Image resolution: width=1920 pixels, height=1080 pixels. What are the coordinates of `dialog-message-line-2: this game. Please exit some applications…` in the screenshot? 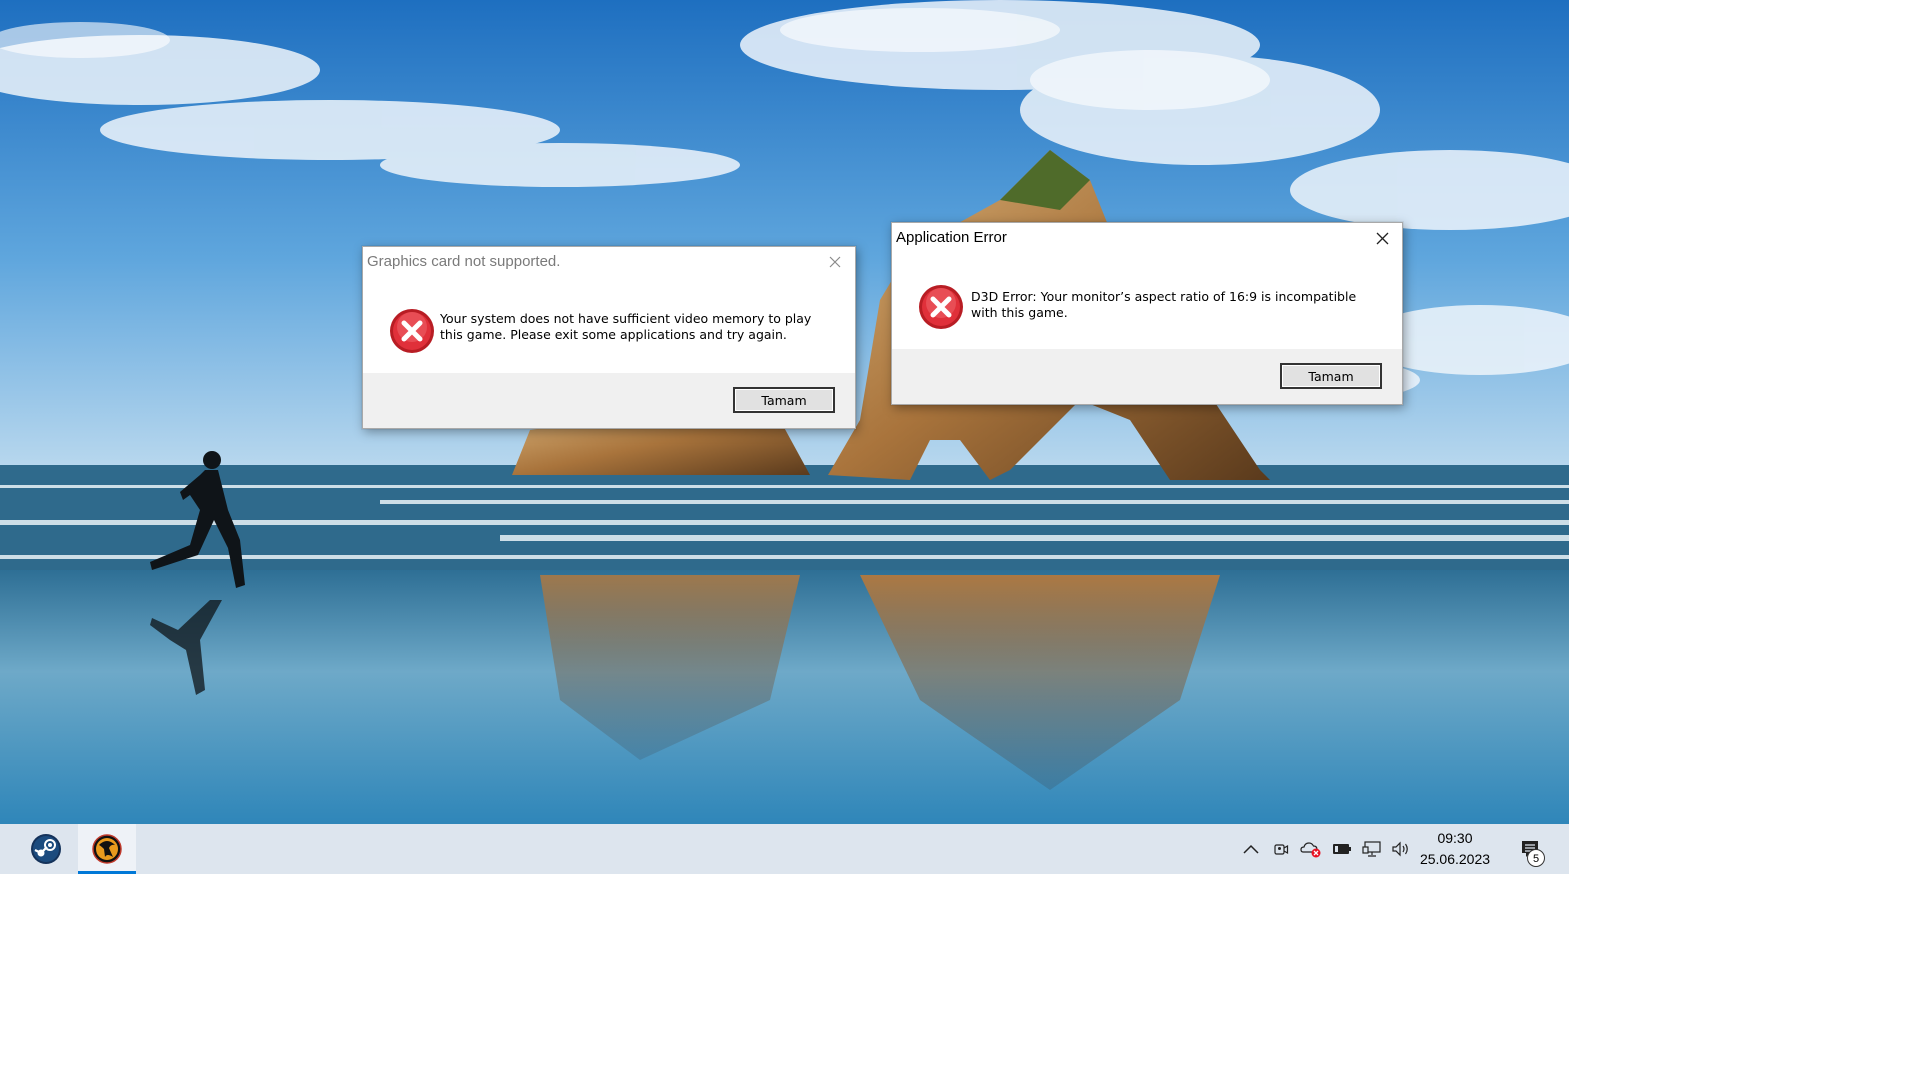 It's located at (613, 334).